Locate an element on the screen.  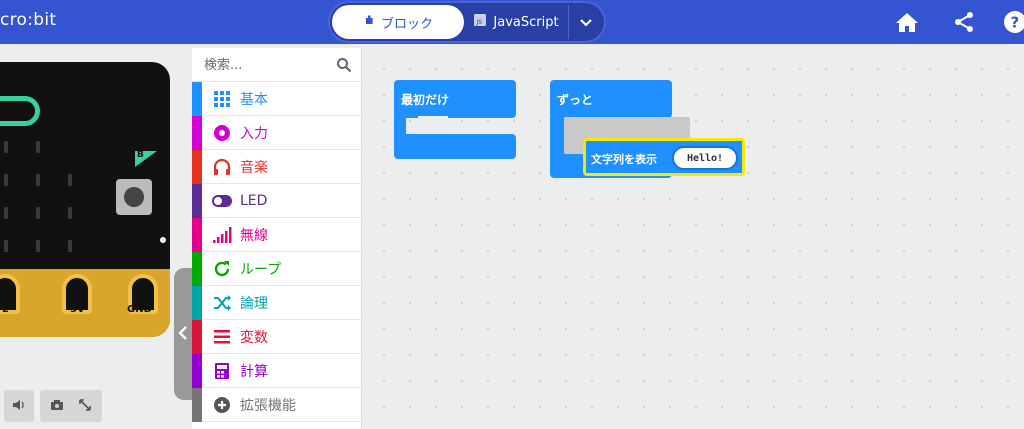
category-radio: 無線 is located at coordinates (277, 234).